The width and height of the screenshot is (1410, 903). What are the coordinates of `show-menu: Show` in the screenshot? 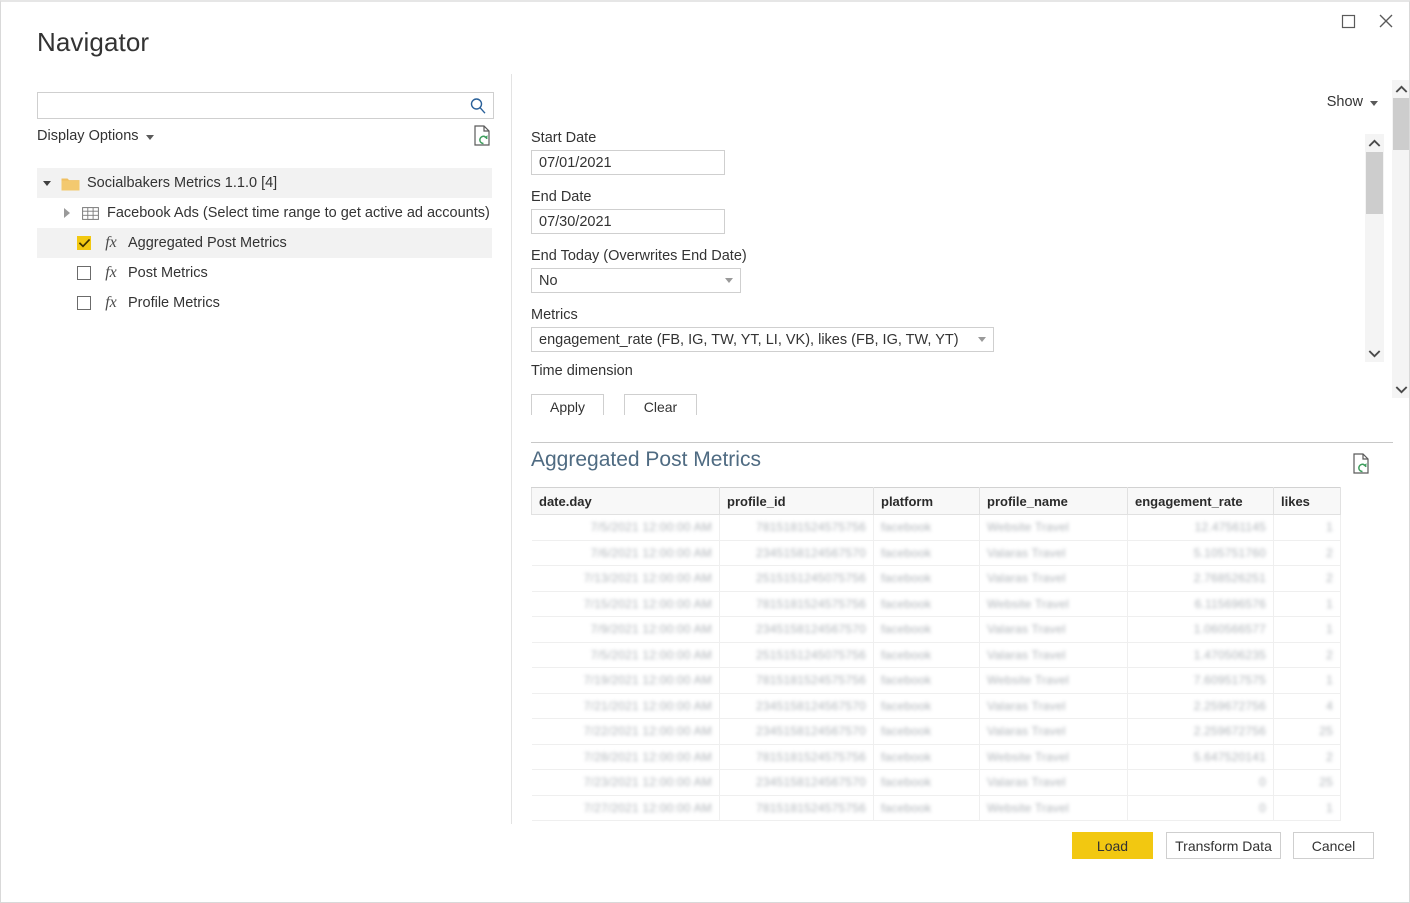 It's located at (1352, 102).